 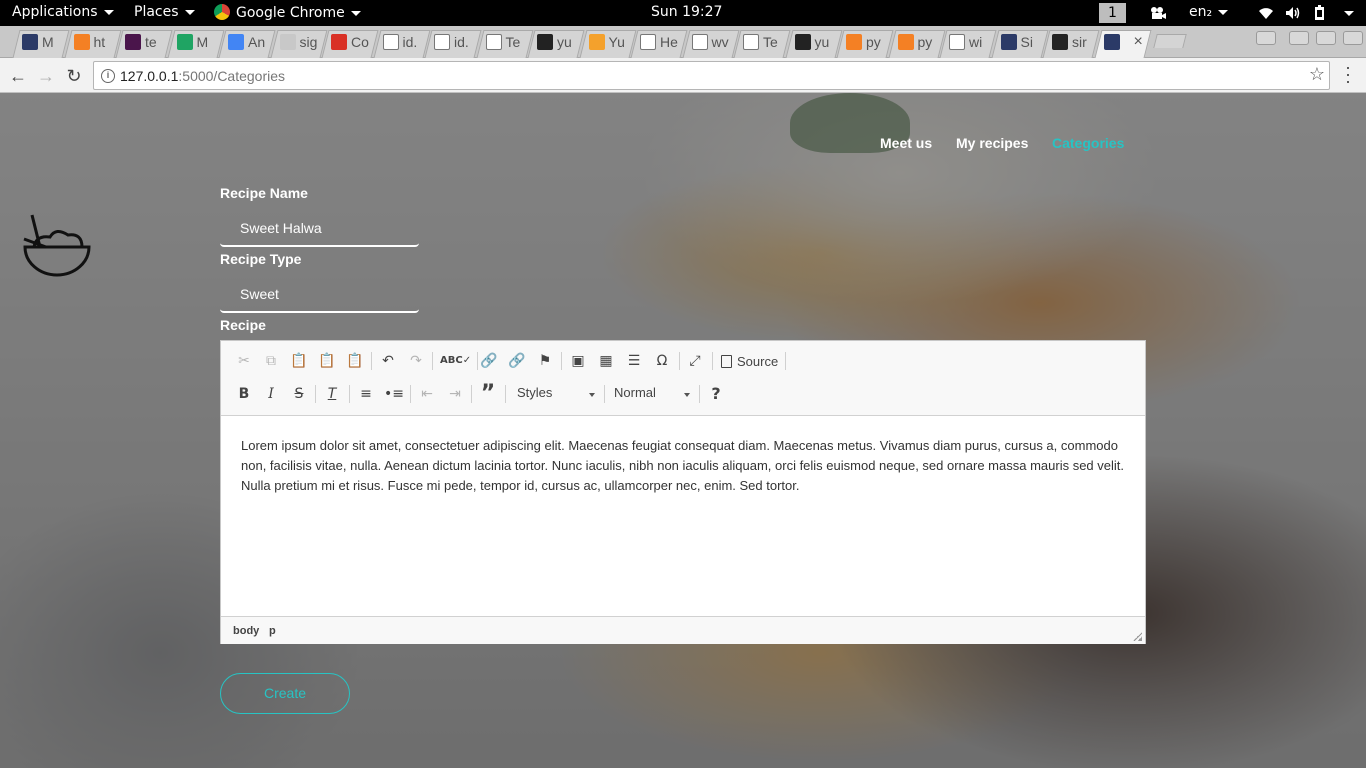 I want to click on help-icon: ?, so click(x=716, y=394).